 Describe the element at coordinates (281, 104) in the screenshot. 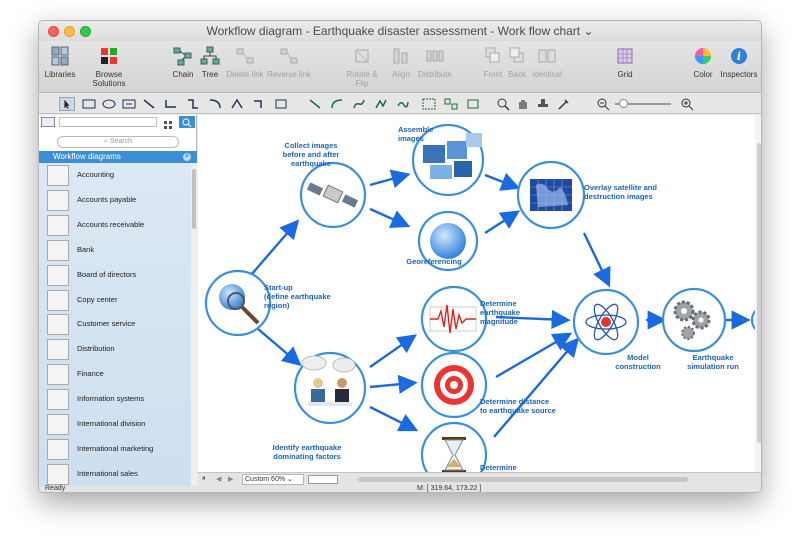

I see `shape-tool-icon` at that location.